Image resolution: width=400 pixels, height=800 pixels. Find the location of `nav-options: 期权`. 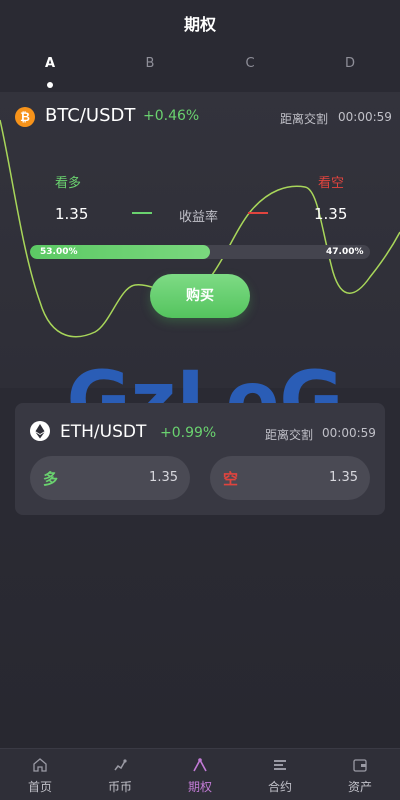

nav-options: 期权 is located at coordinates (200, 774).